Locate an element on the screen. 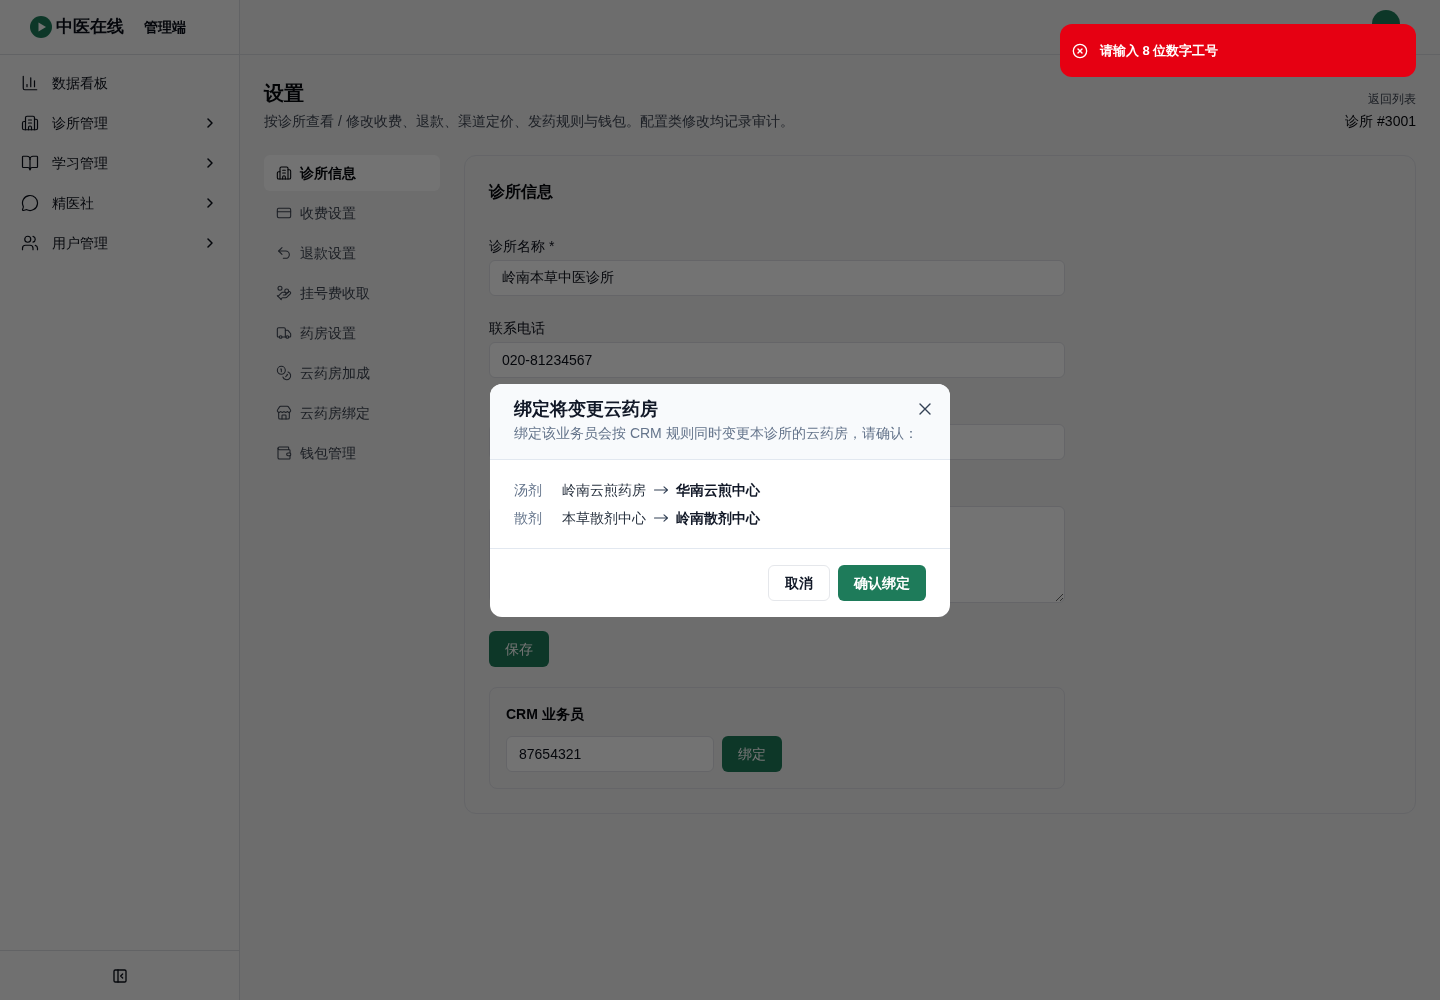 This screenshot has width=1440, height=1000. sidebar-item: 数据看板 is located at coordinates (119, 83).